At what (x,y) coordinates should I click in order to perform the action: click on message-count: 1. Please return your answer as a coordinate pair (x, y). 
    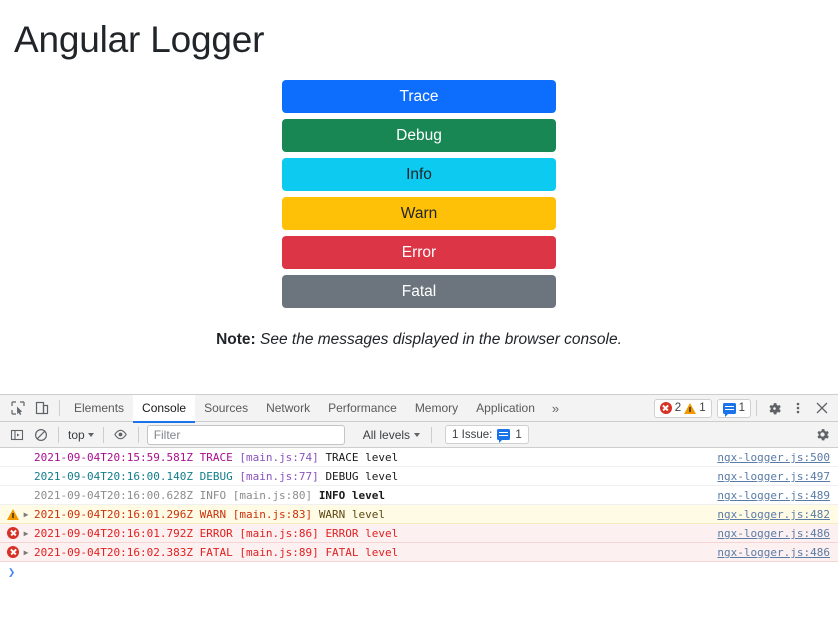
    Looking at the image, I should click on (741, 408).